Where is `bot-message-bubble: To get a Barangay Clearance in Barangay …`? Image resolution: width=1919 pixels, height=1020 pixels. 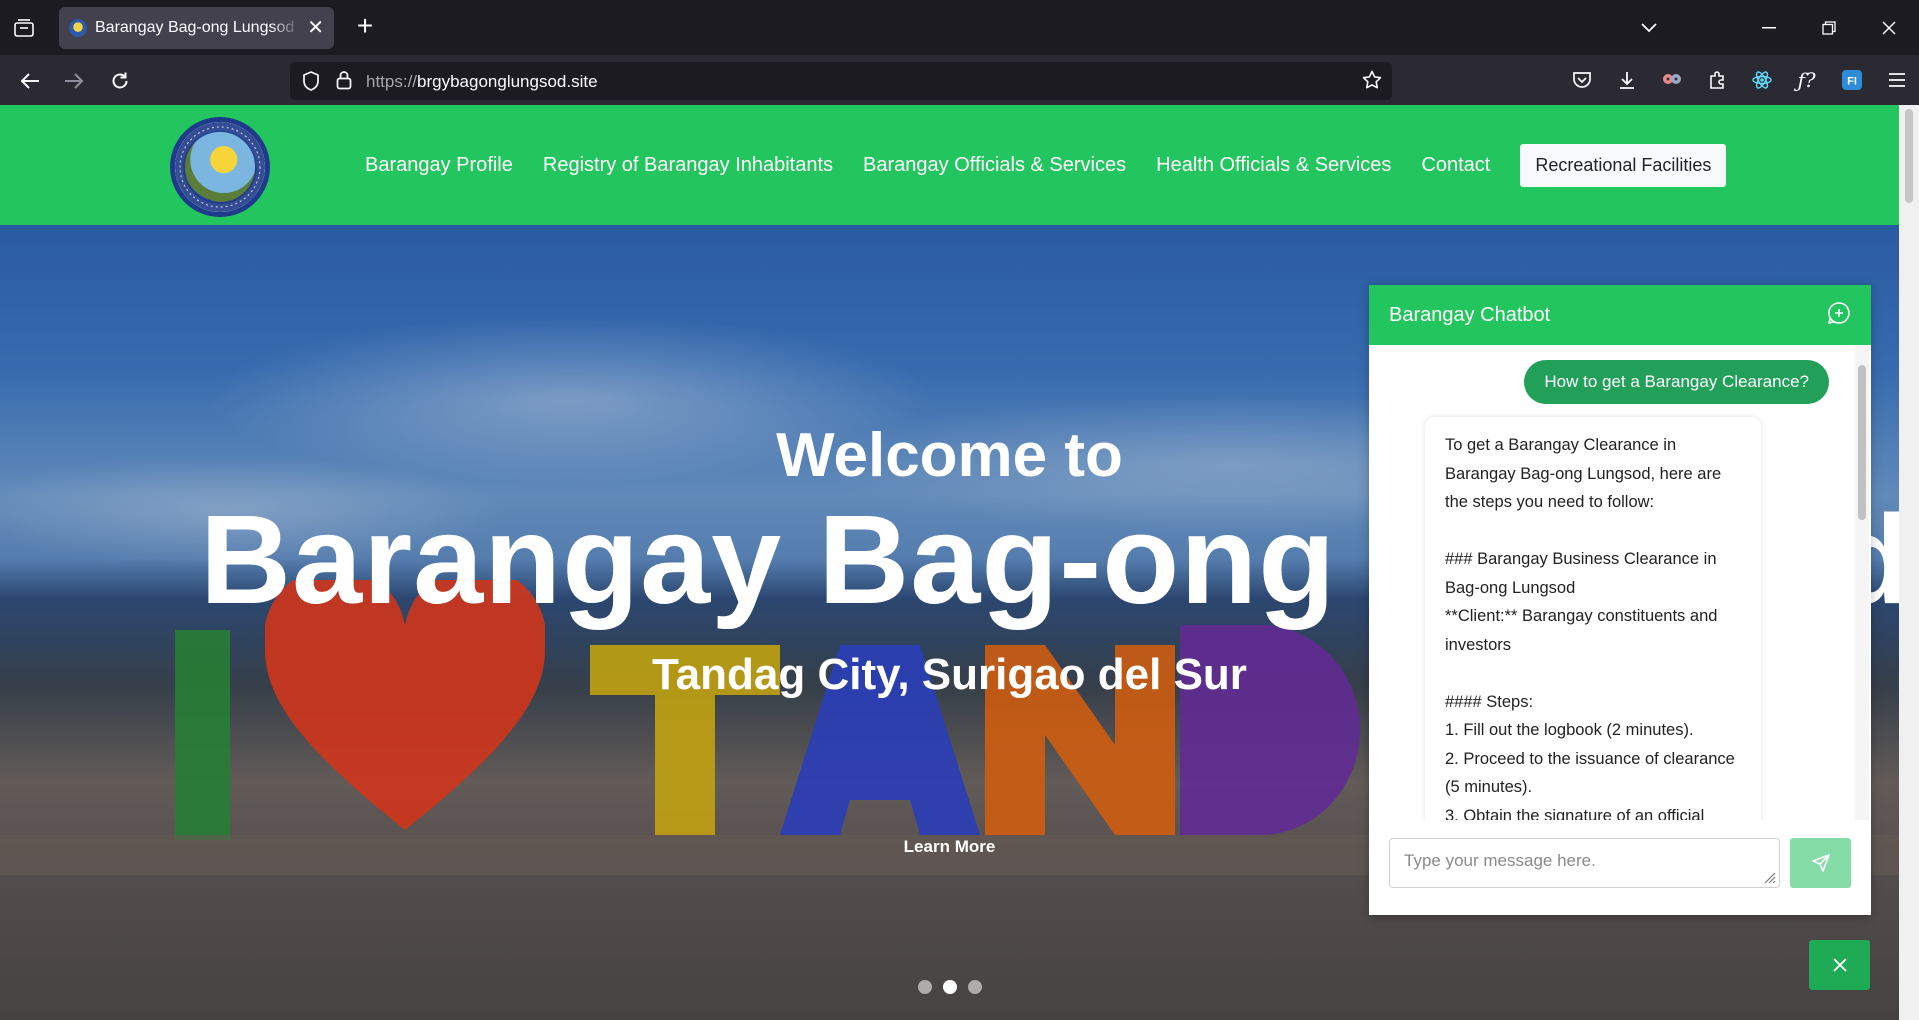 bot-message-bubble: To get a Barangay Clearance in Barangay … is located at coordinates (1593, 618).